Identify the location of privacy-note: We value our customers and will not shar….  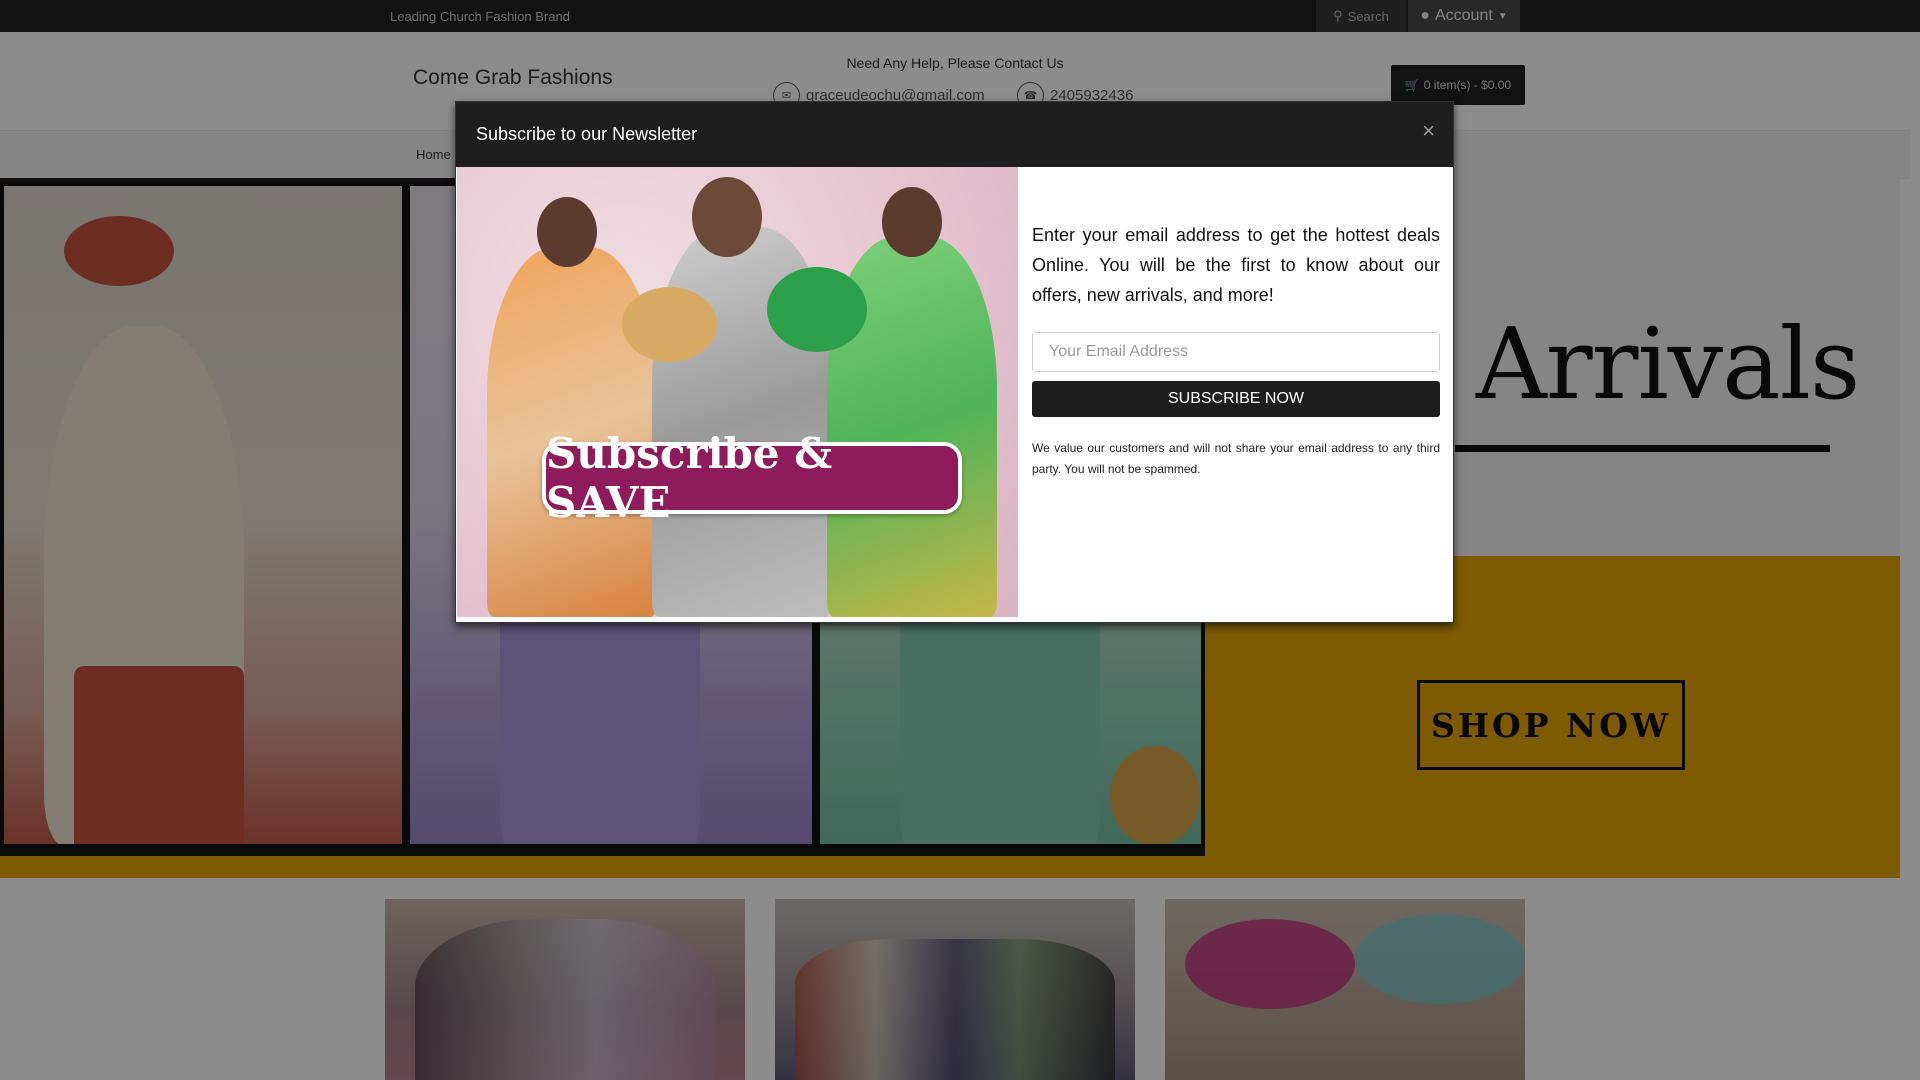
(1236, 458).